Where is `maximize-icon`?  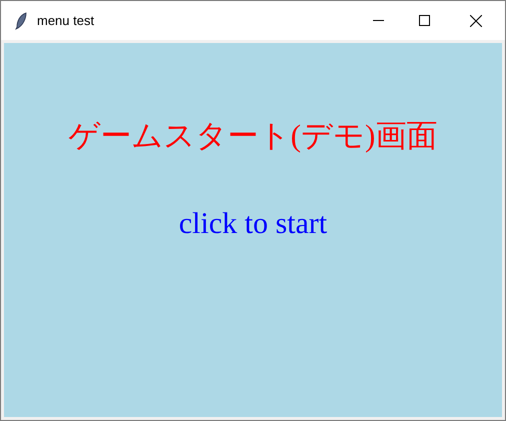 maximize-icon is located at coordinates (424, 20).